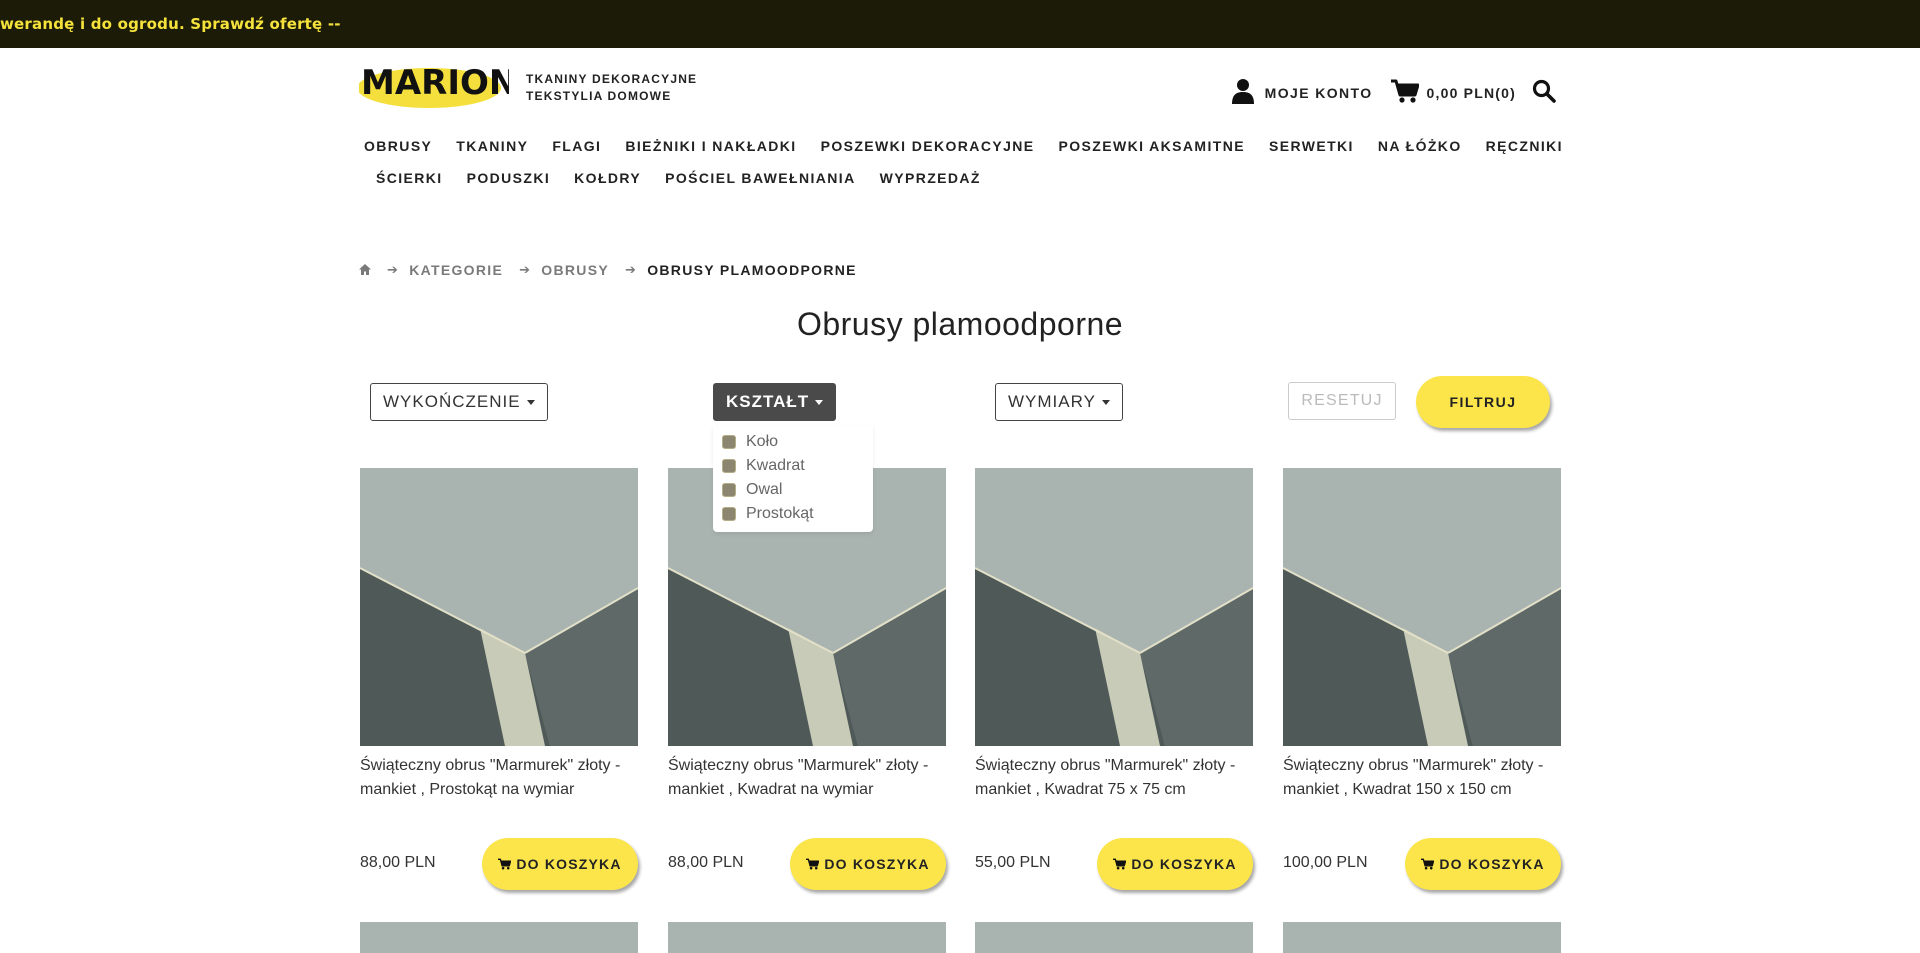 The image size is (1920, 953). I want to click on promo-marquee-bar: werandę i do ogrodu. Sprawdź ofertę --, so click(960, 24).